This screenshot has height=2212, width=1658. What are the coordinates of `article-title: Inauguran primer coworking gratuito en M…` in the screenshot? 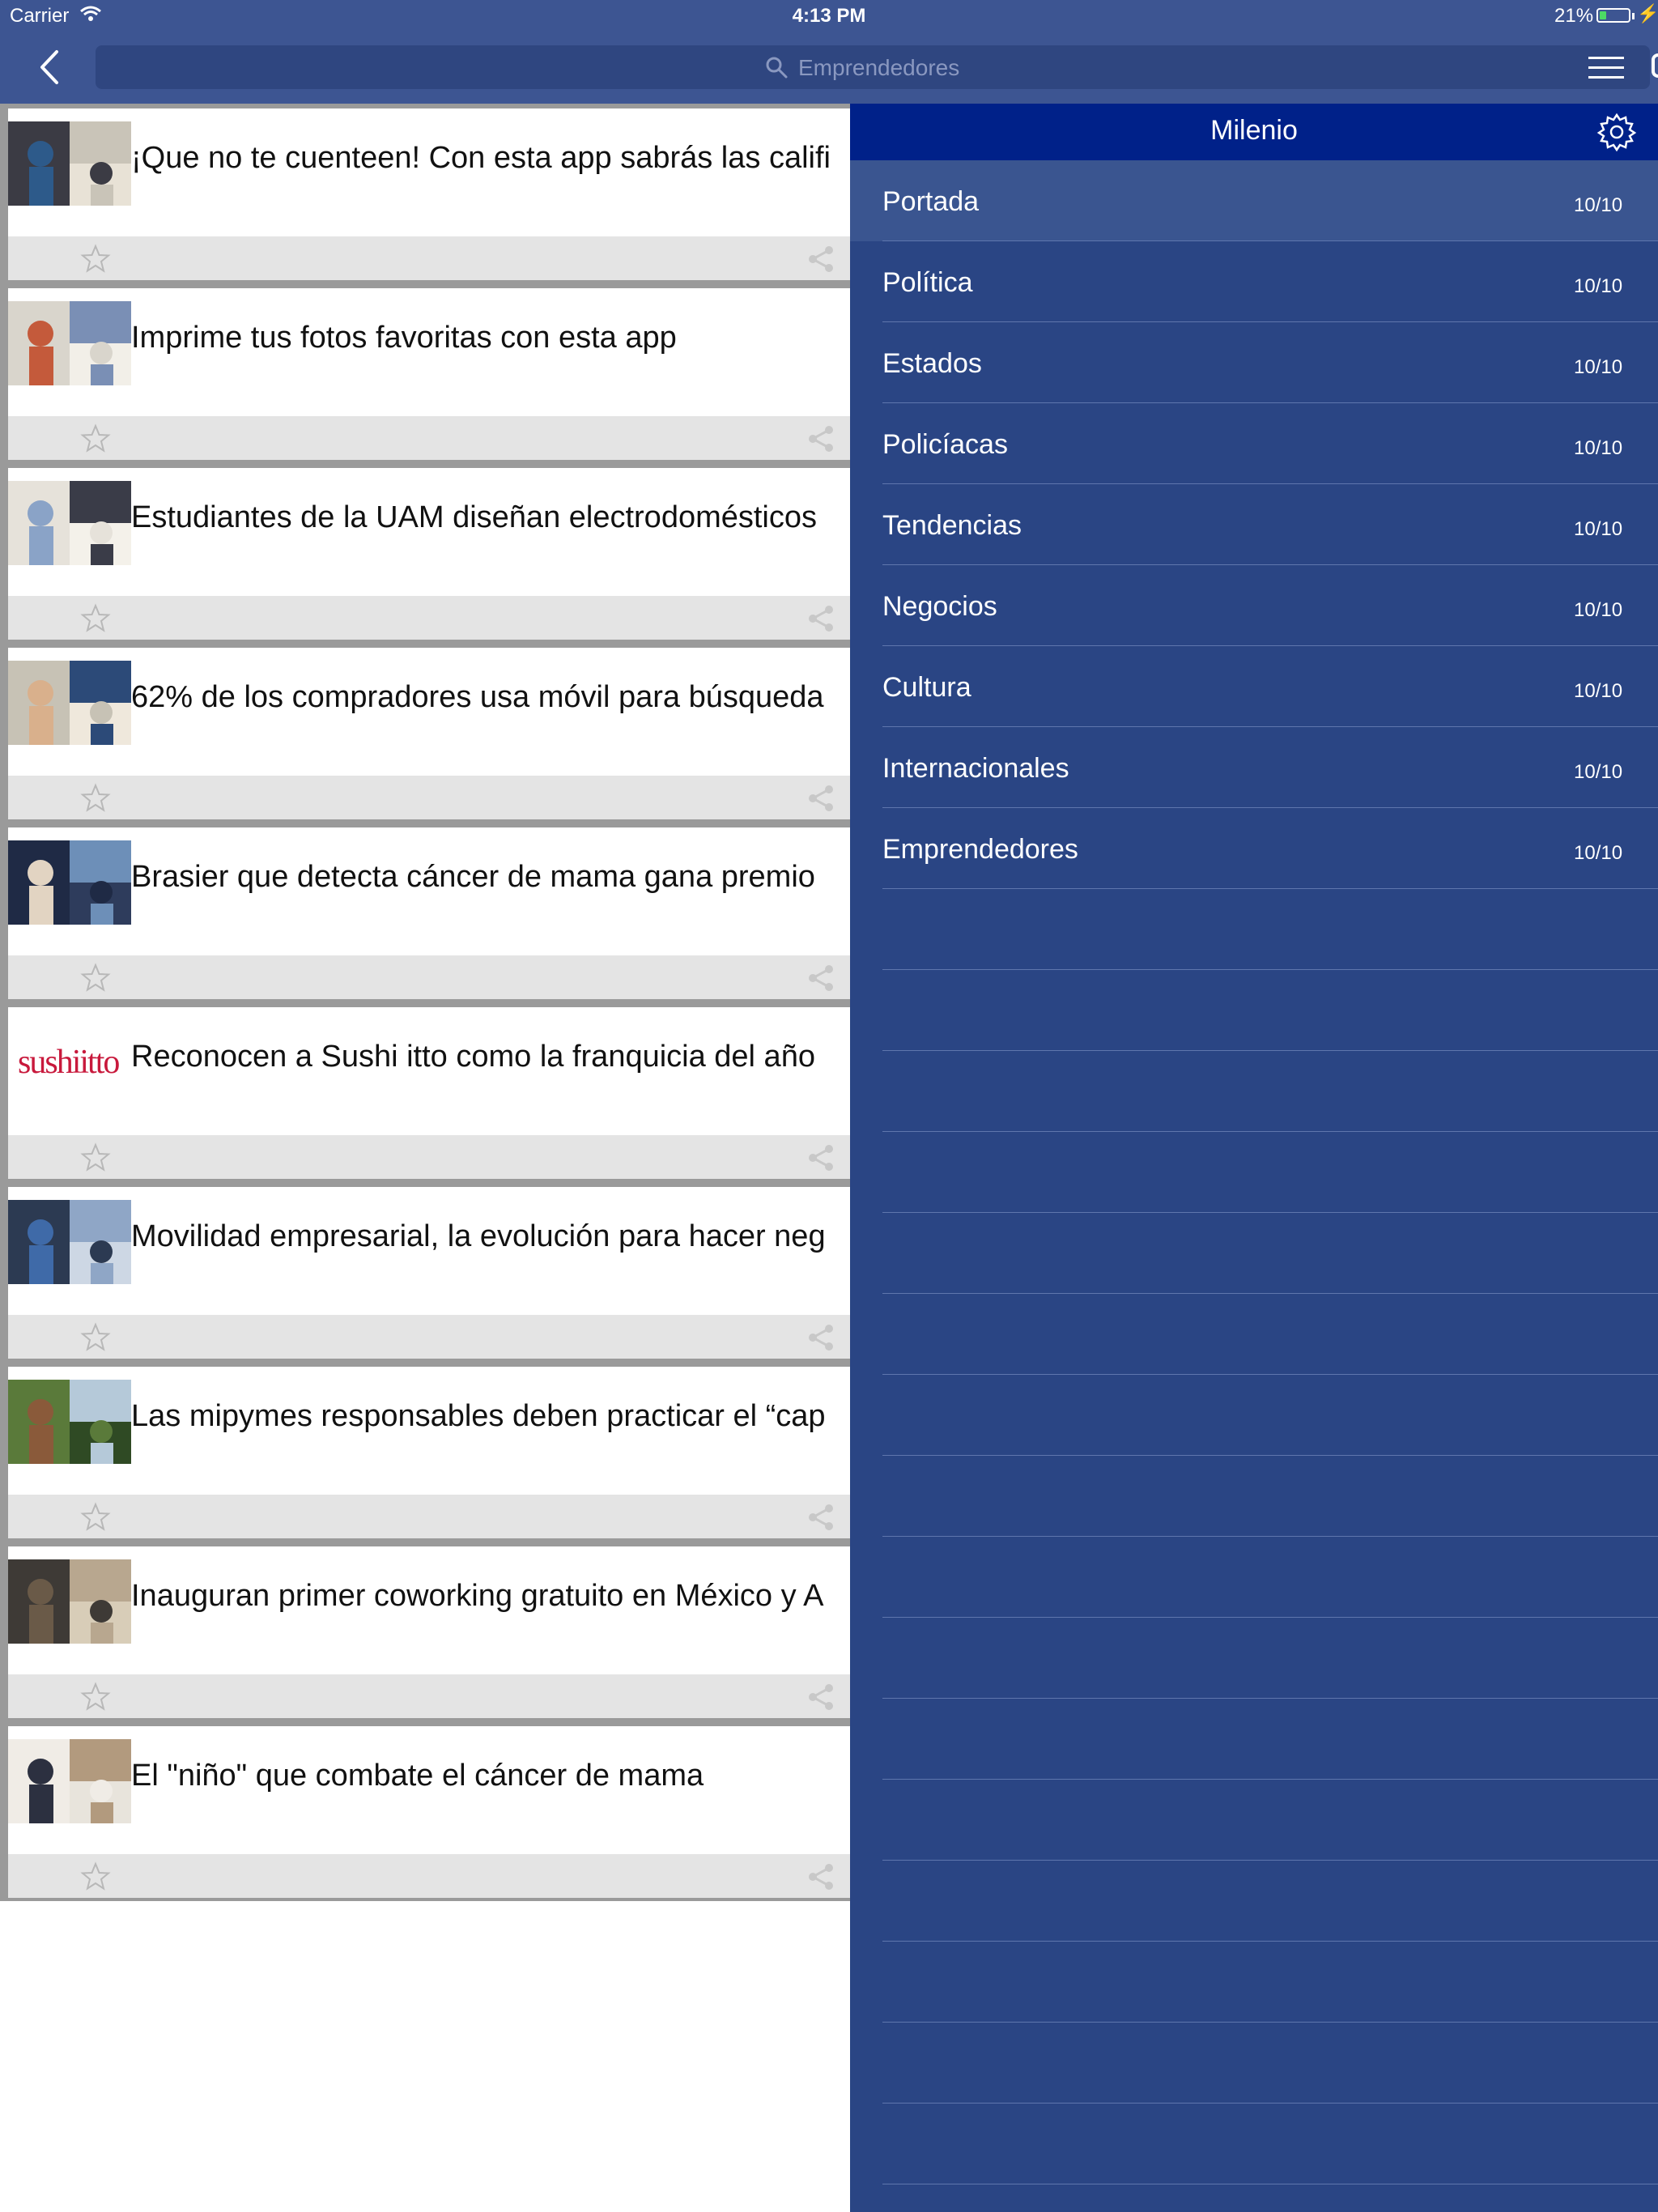 It's located at (477, 1597).